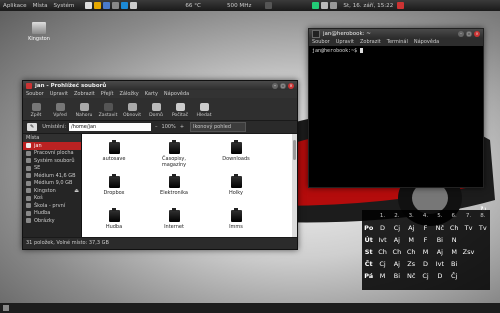 This screenshot has height=313, width=500. Describe the element at coordinates (236, 219) in the screenshot. I see `folder-item: Imms` at that location.